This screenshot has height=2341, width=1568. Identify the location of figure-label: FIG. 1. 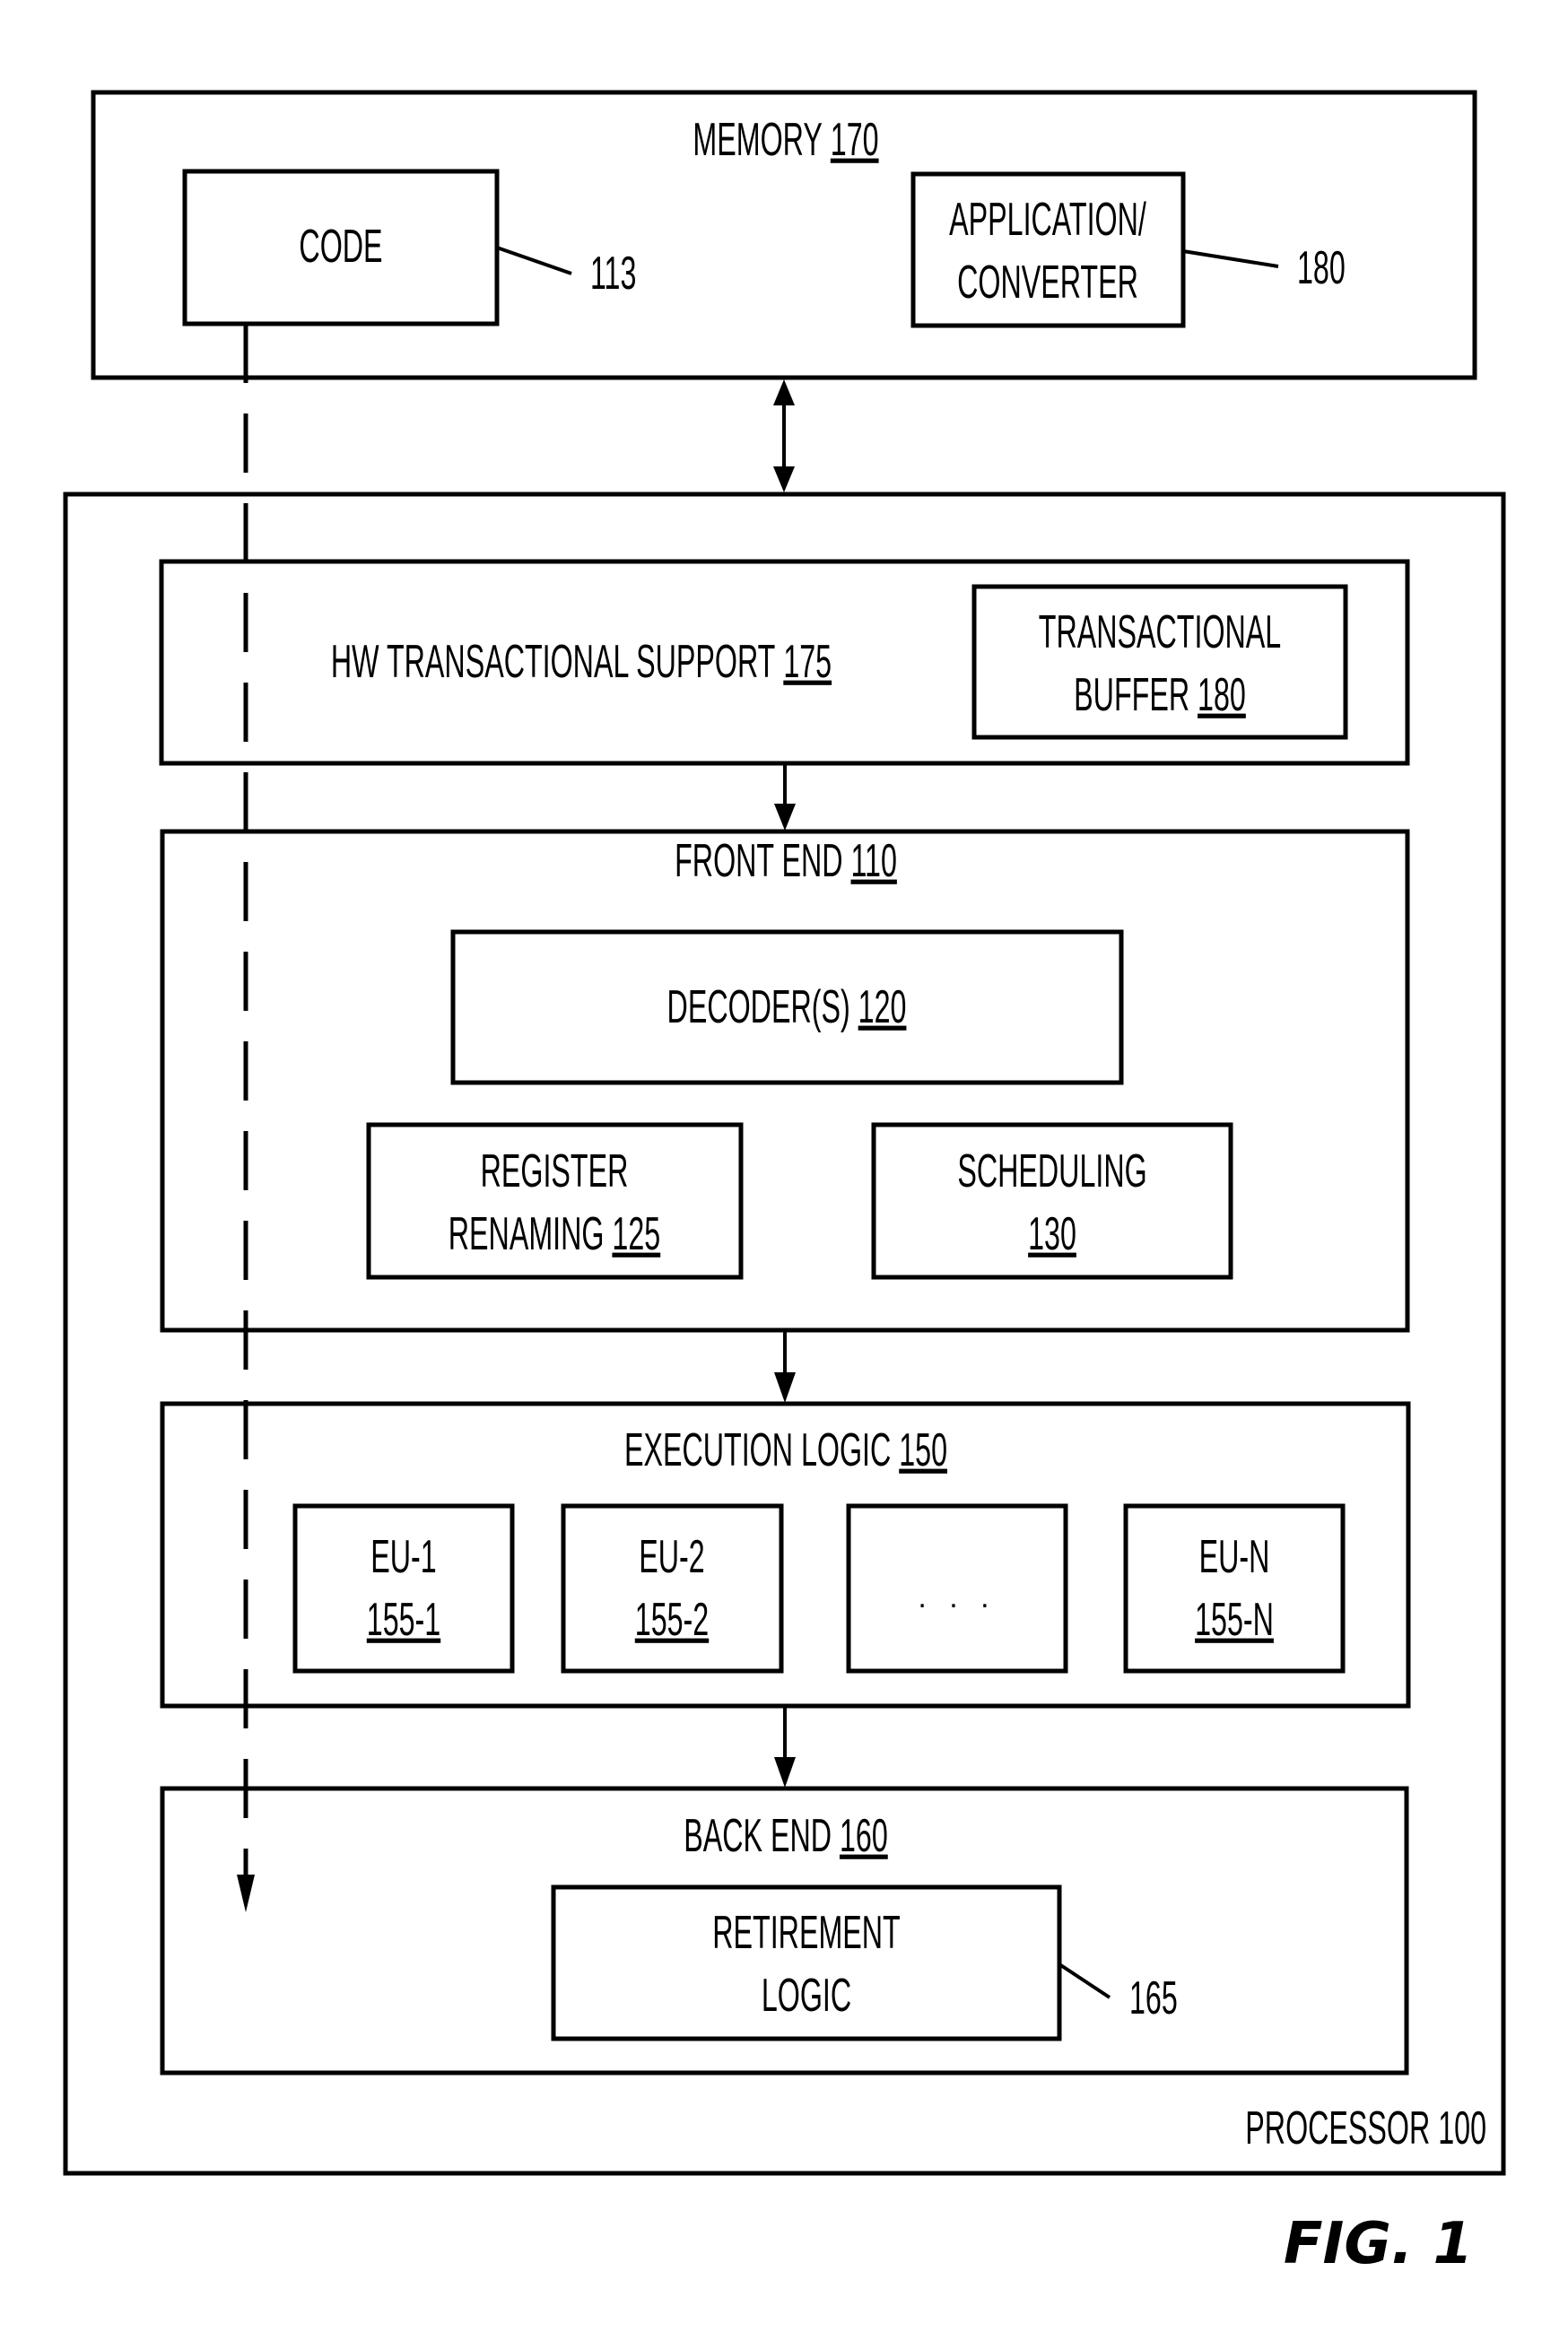
(1379, 2244).